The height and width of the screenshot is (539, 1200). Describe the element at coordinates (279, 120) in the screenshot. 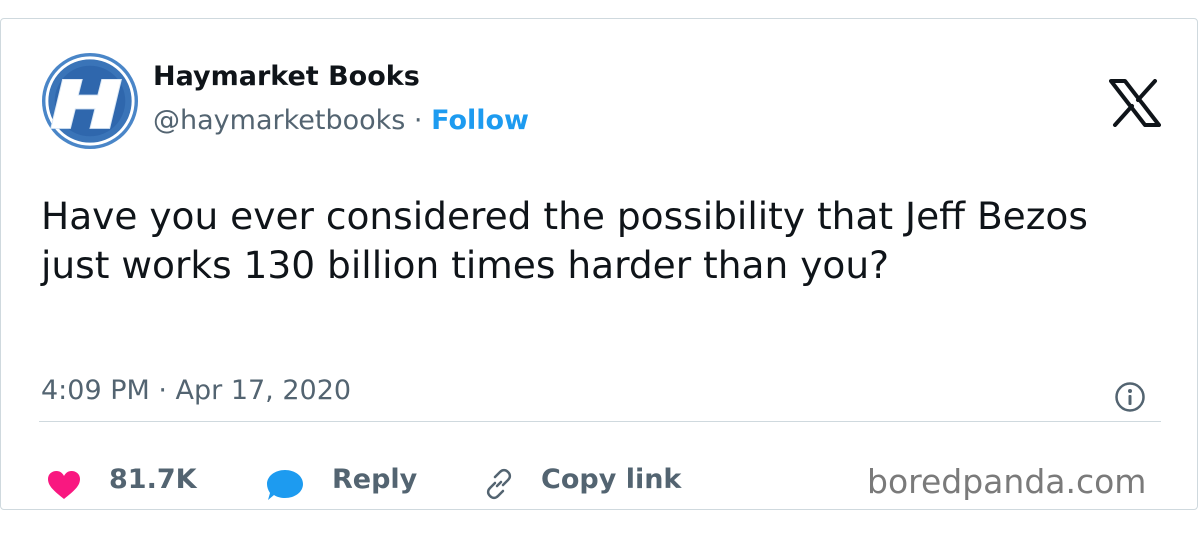

I see `author-handle: @haymarketbooks` at that location.